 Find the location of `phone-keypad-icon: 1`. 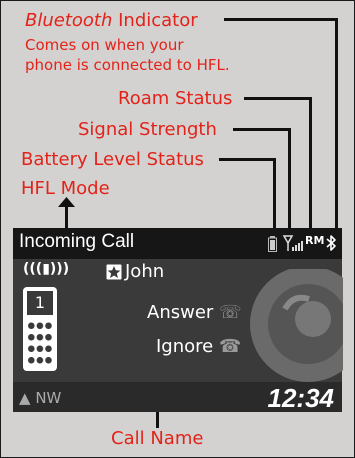

phone-keypad-icon: 1 is located at coordinates (40, 329).